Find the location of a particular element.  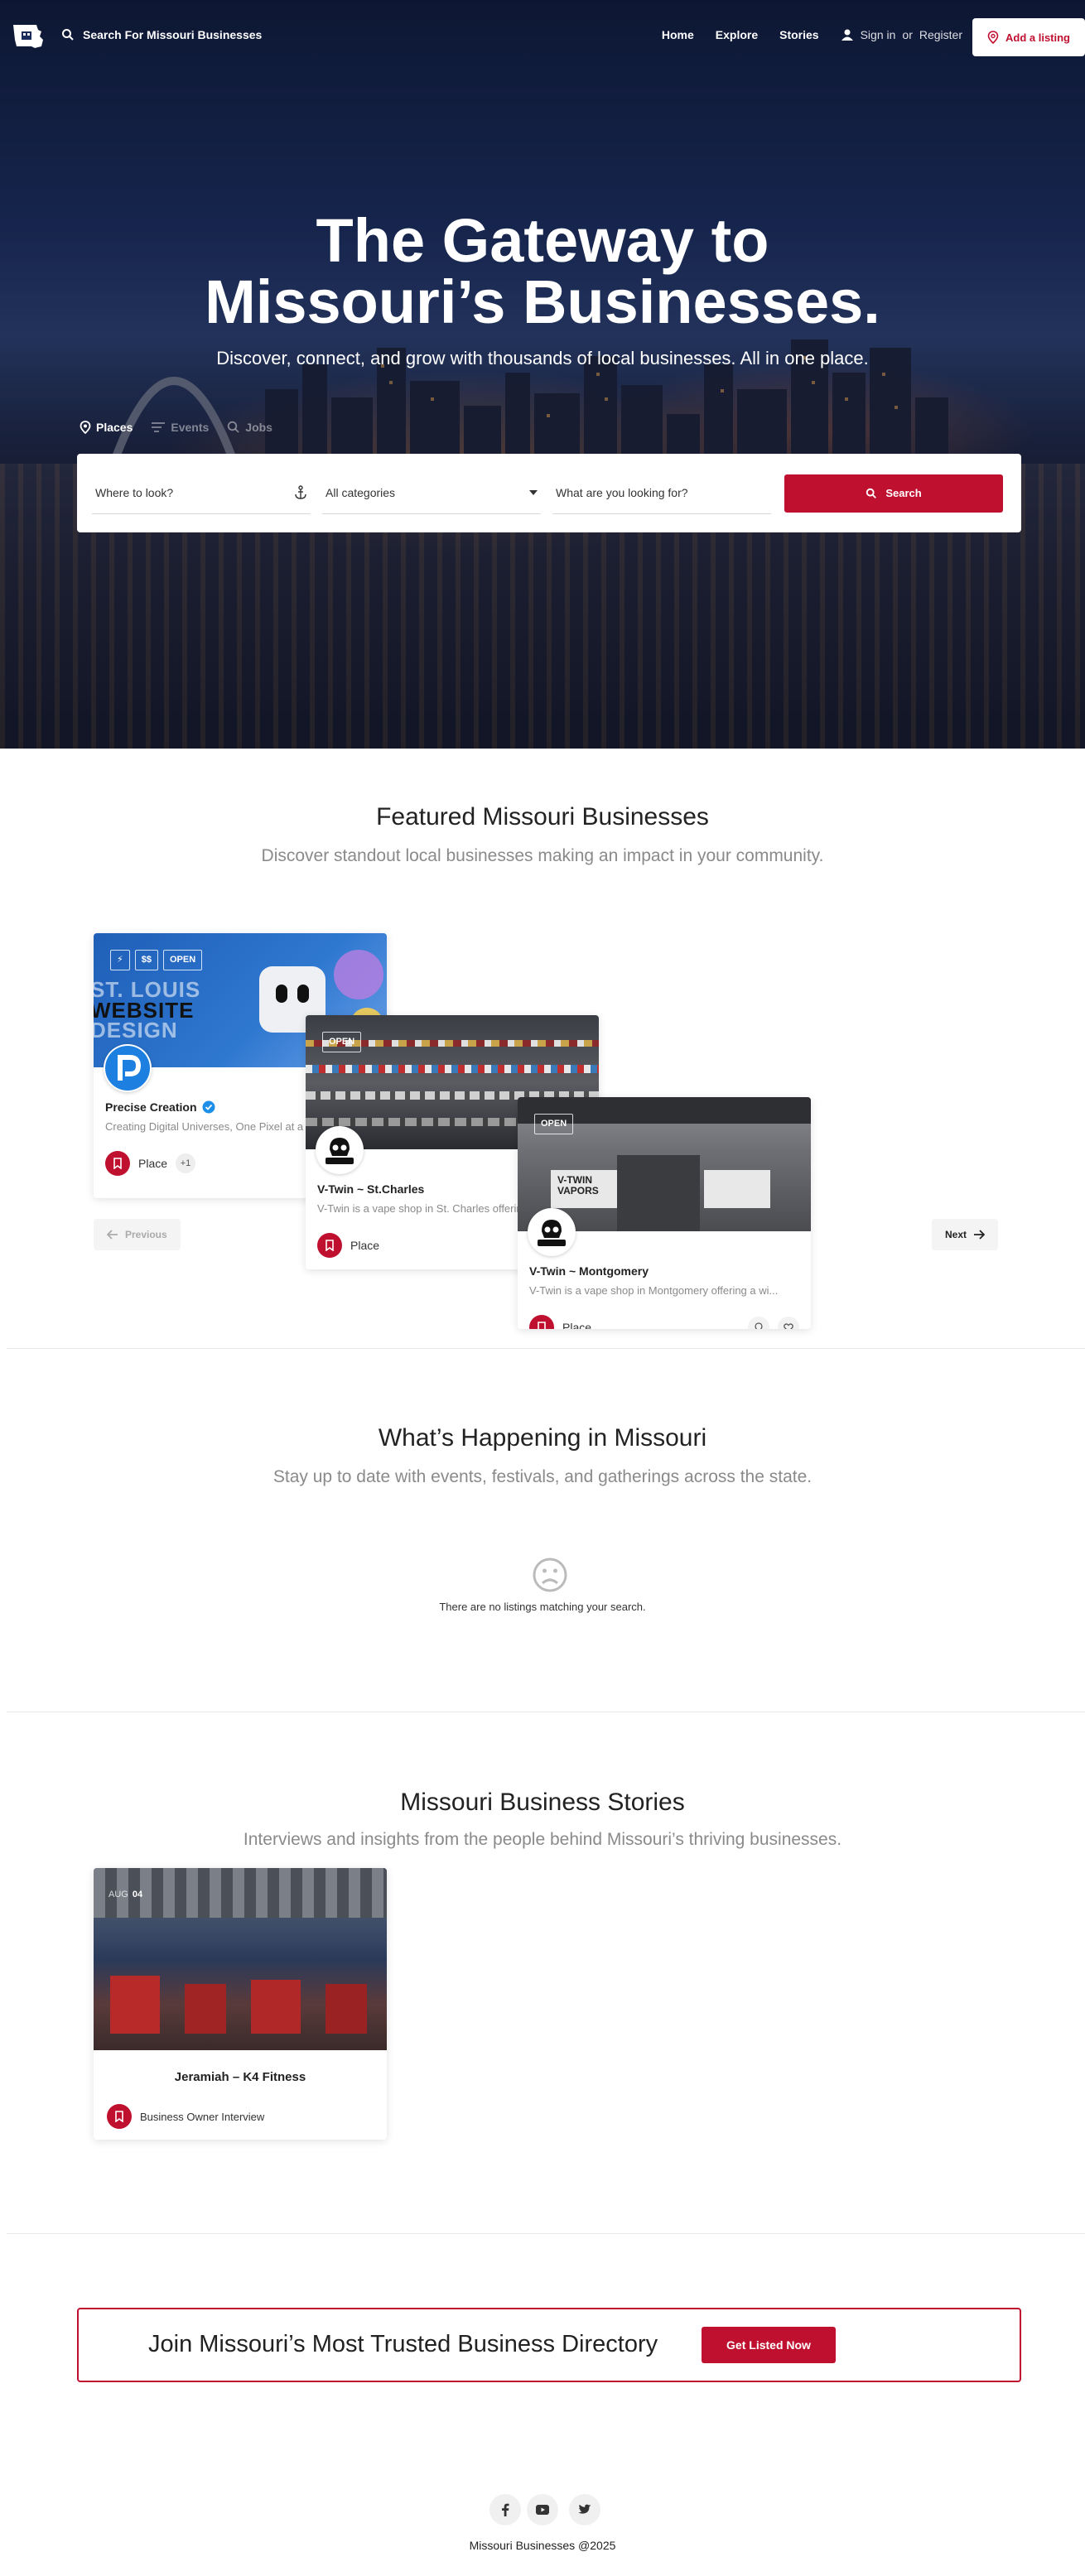

listing-badges: ⚡ $$ OPEN is located at coordinates (157, 960).